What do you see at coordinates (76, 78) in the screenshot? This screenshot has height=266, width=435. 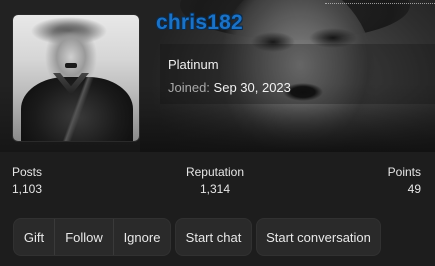 I see `avatar` at bounding box center [76, 78].